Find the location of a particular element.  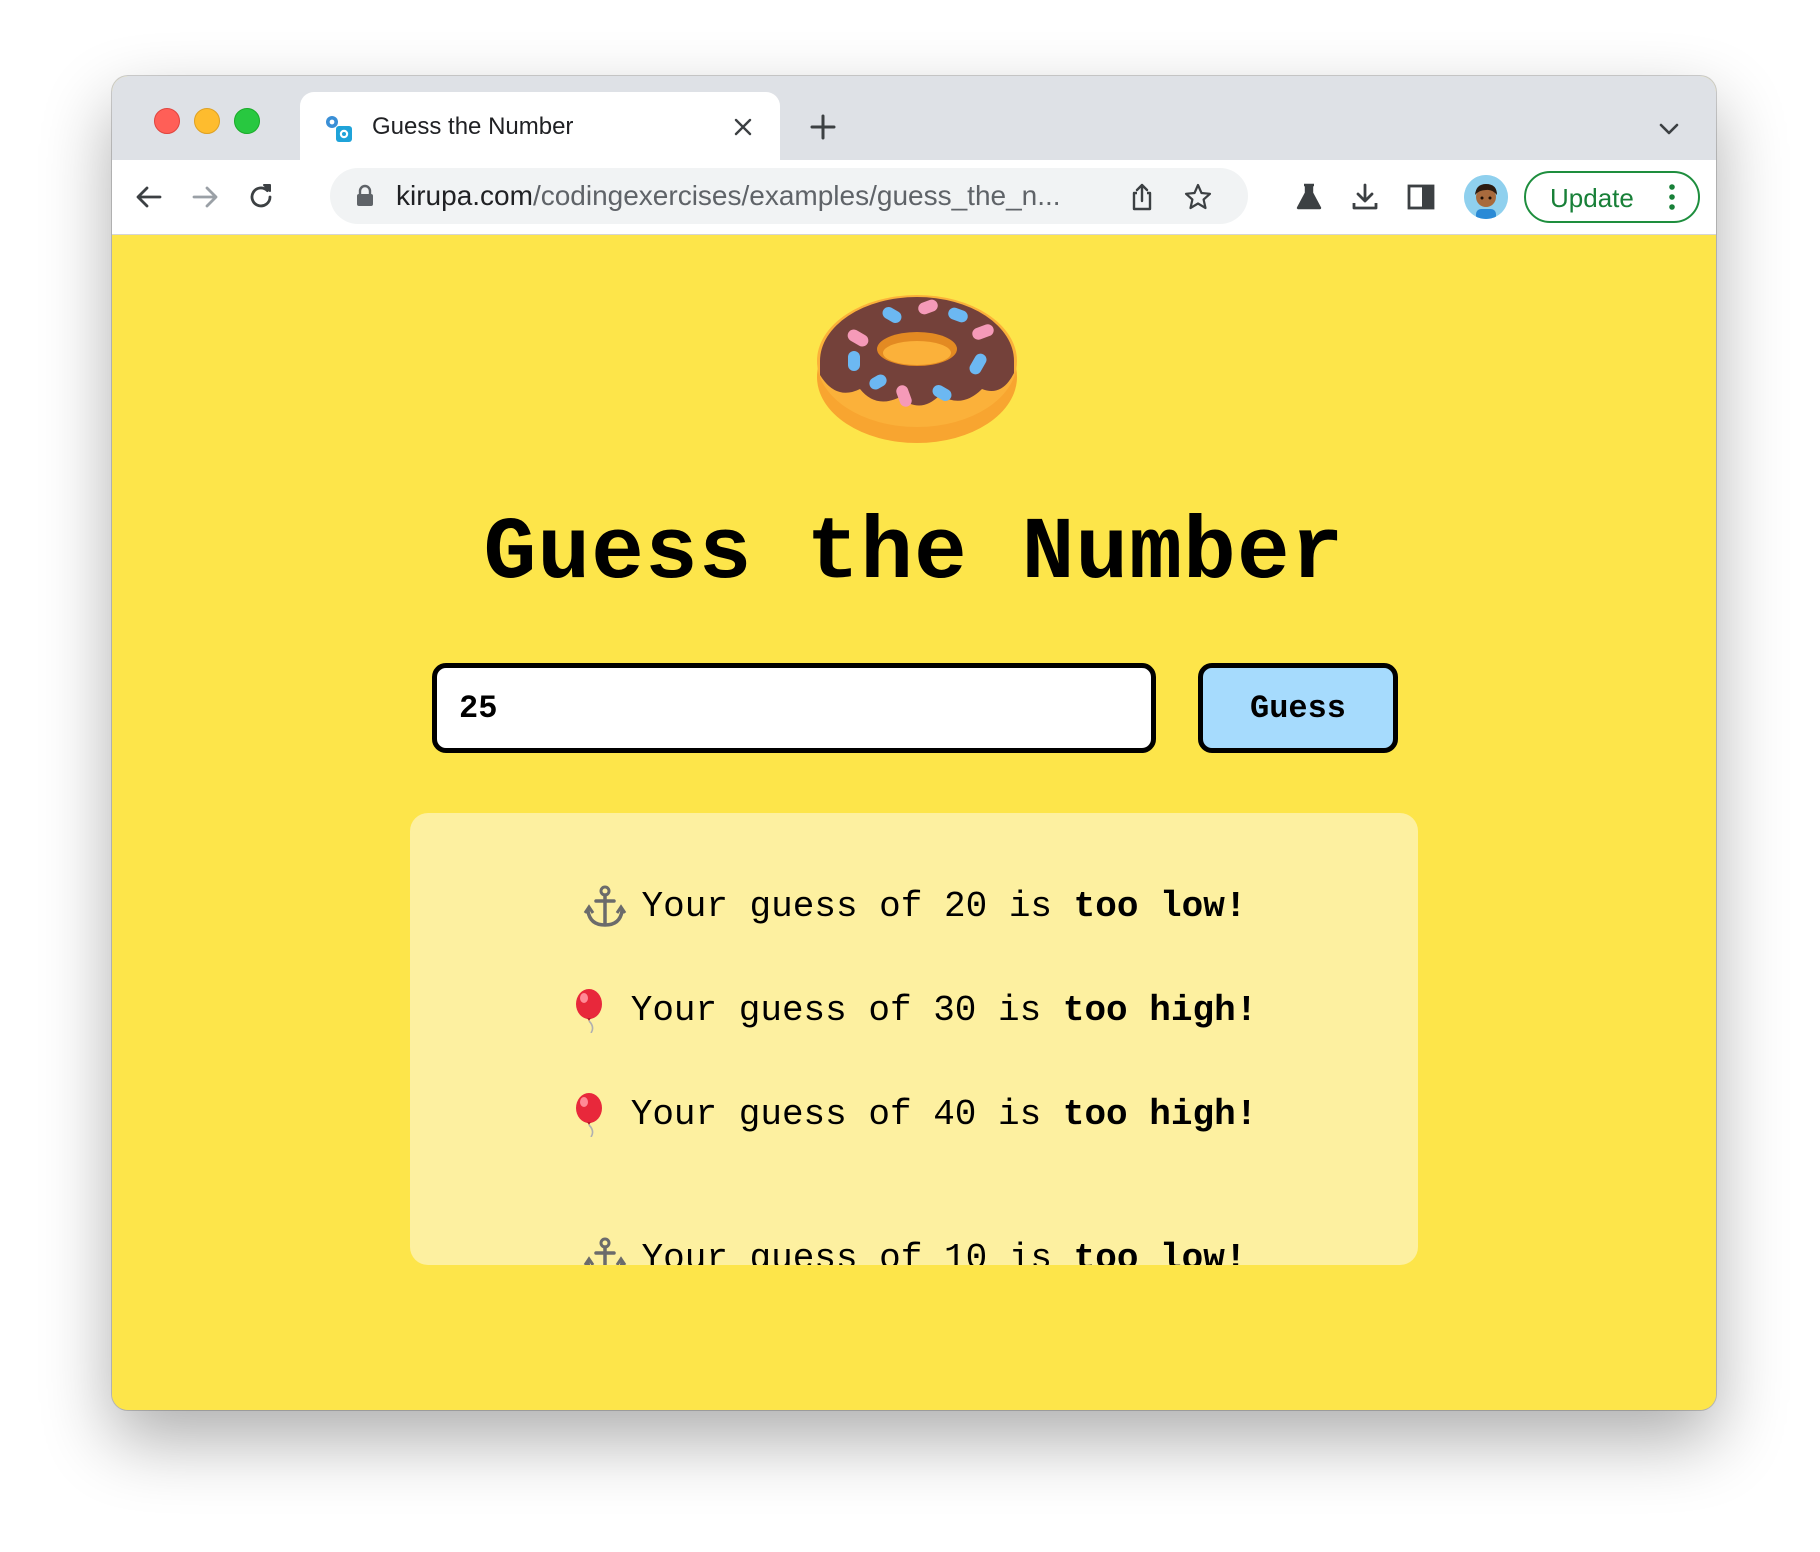

tab-title: Guess the Number is located at coordinates (473, 126).